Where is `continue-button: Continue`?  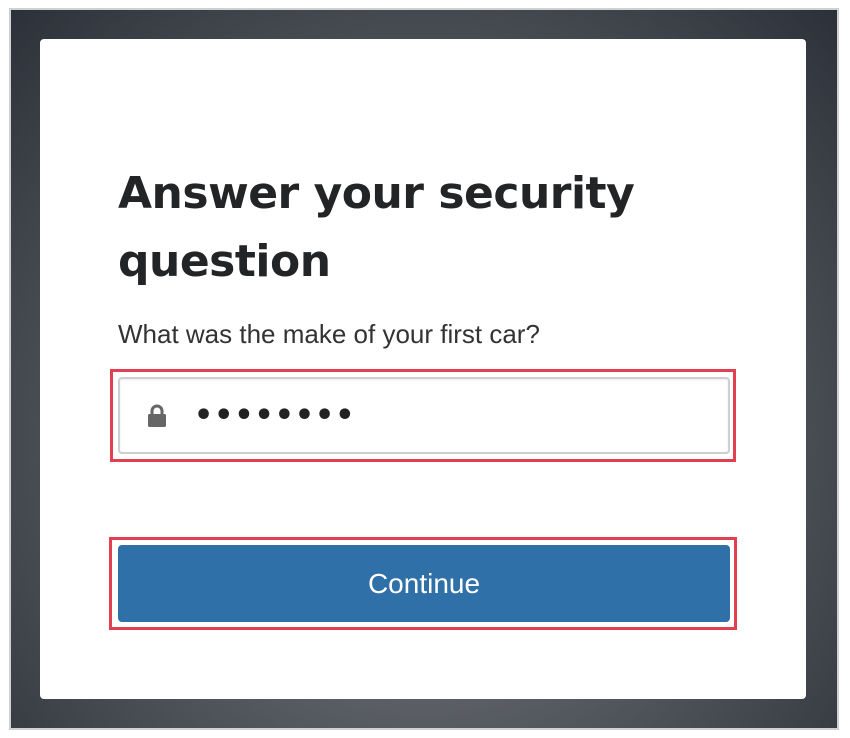 continue-button: Continue is located at coordinates (424, 583).